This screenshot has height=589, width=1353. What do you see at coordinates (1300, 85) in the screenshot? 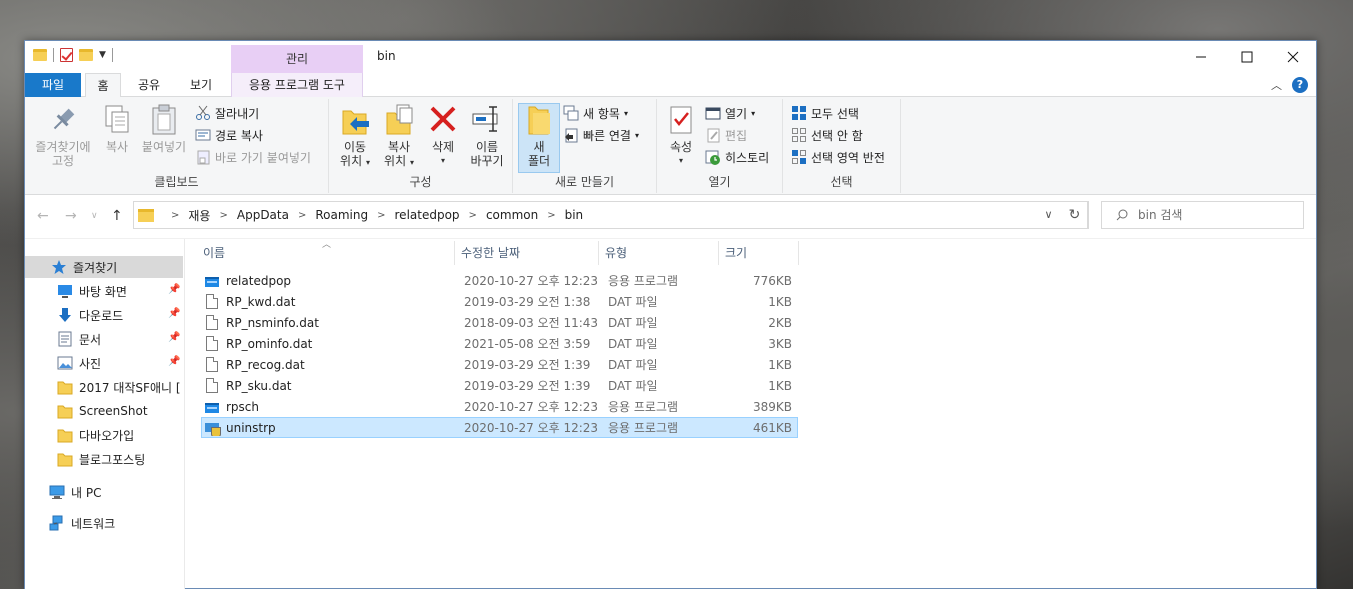
I see `help-icon: ?` at bounding box center [1300, 85].